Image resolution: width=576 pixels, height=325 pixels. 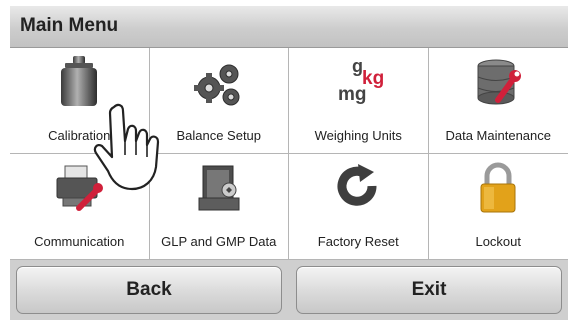 I want to click on exit-button: Exit, so click(x=429, y=290).